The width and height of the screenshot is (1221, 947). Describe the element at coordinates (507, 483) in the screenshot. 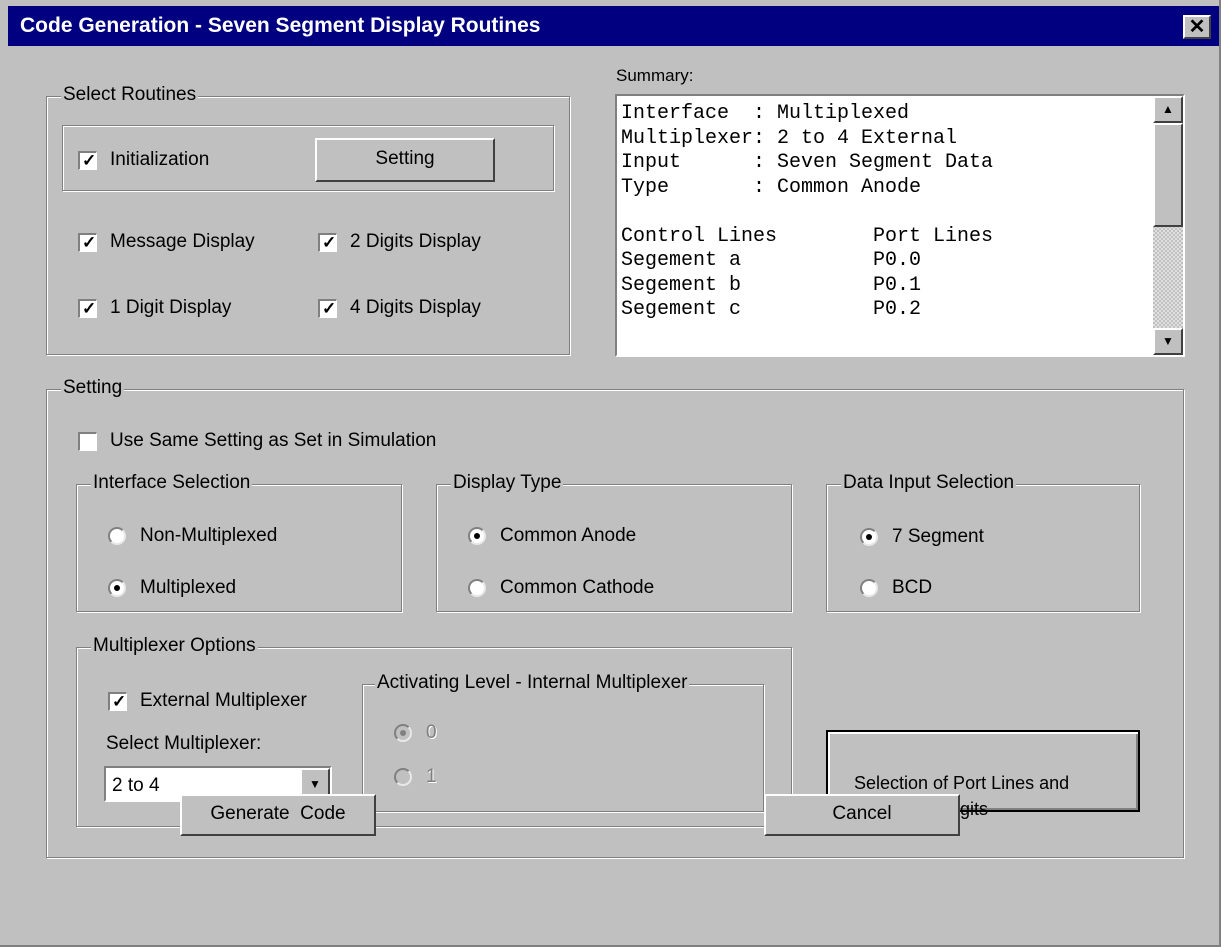

I see `display-type-legend: Display Type` at that location.